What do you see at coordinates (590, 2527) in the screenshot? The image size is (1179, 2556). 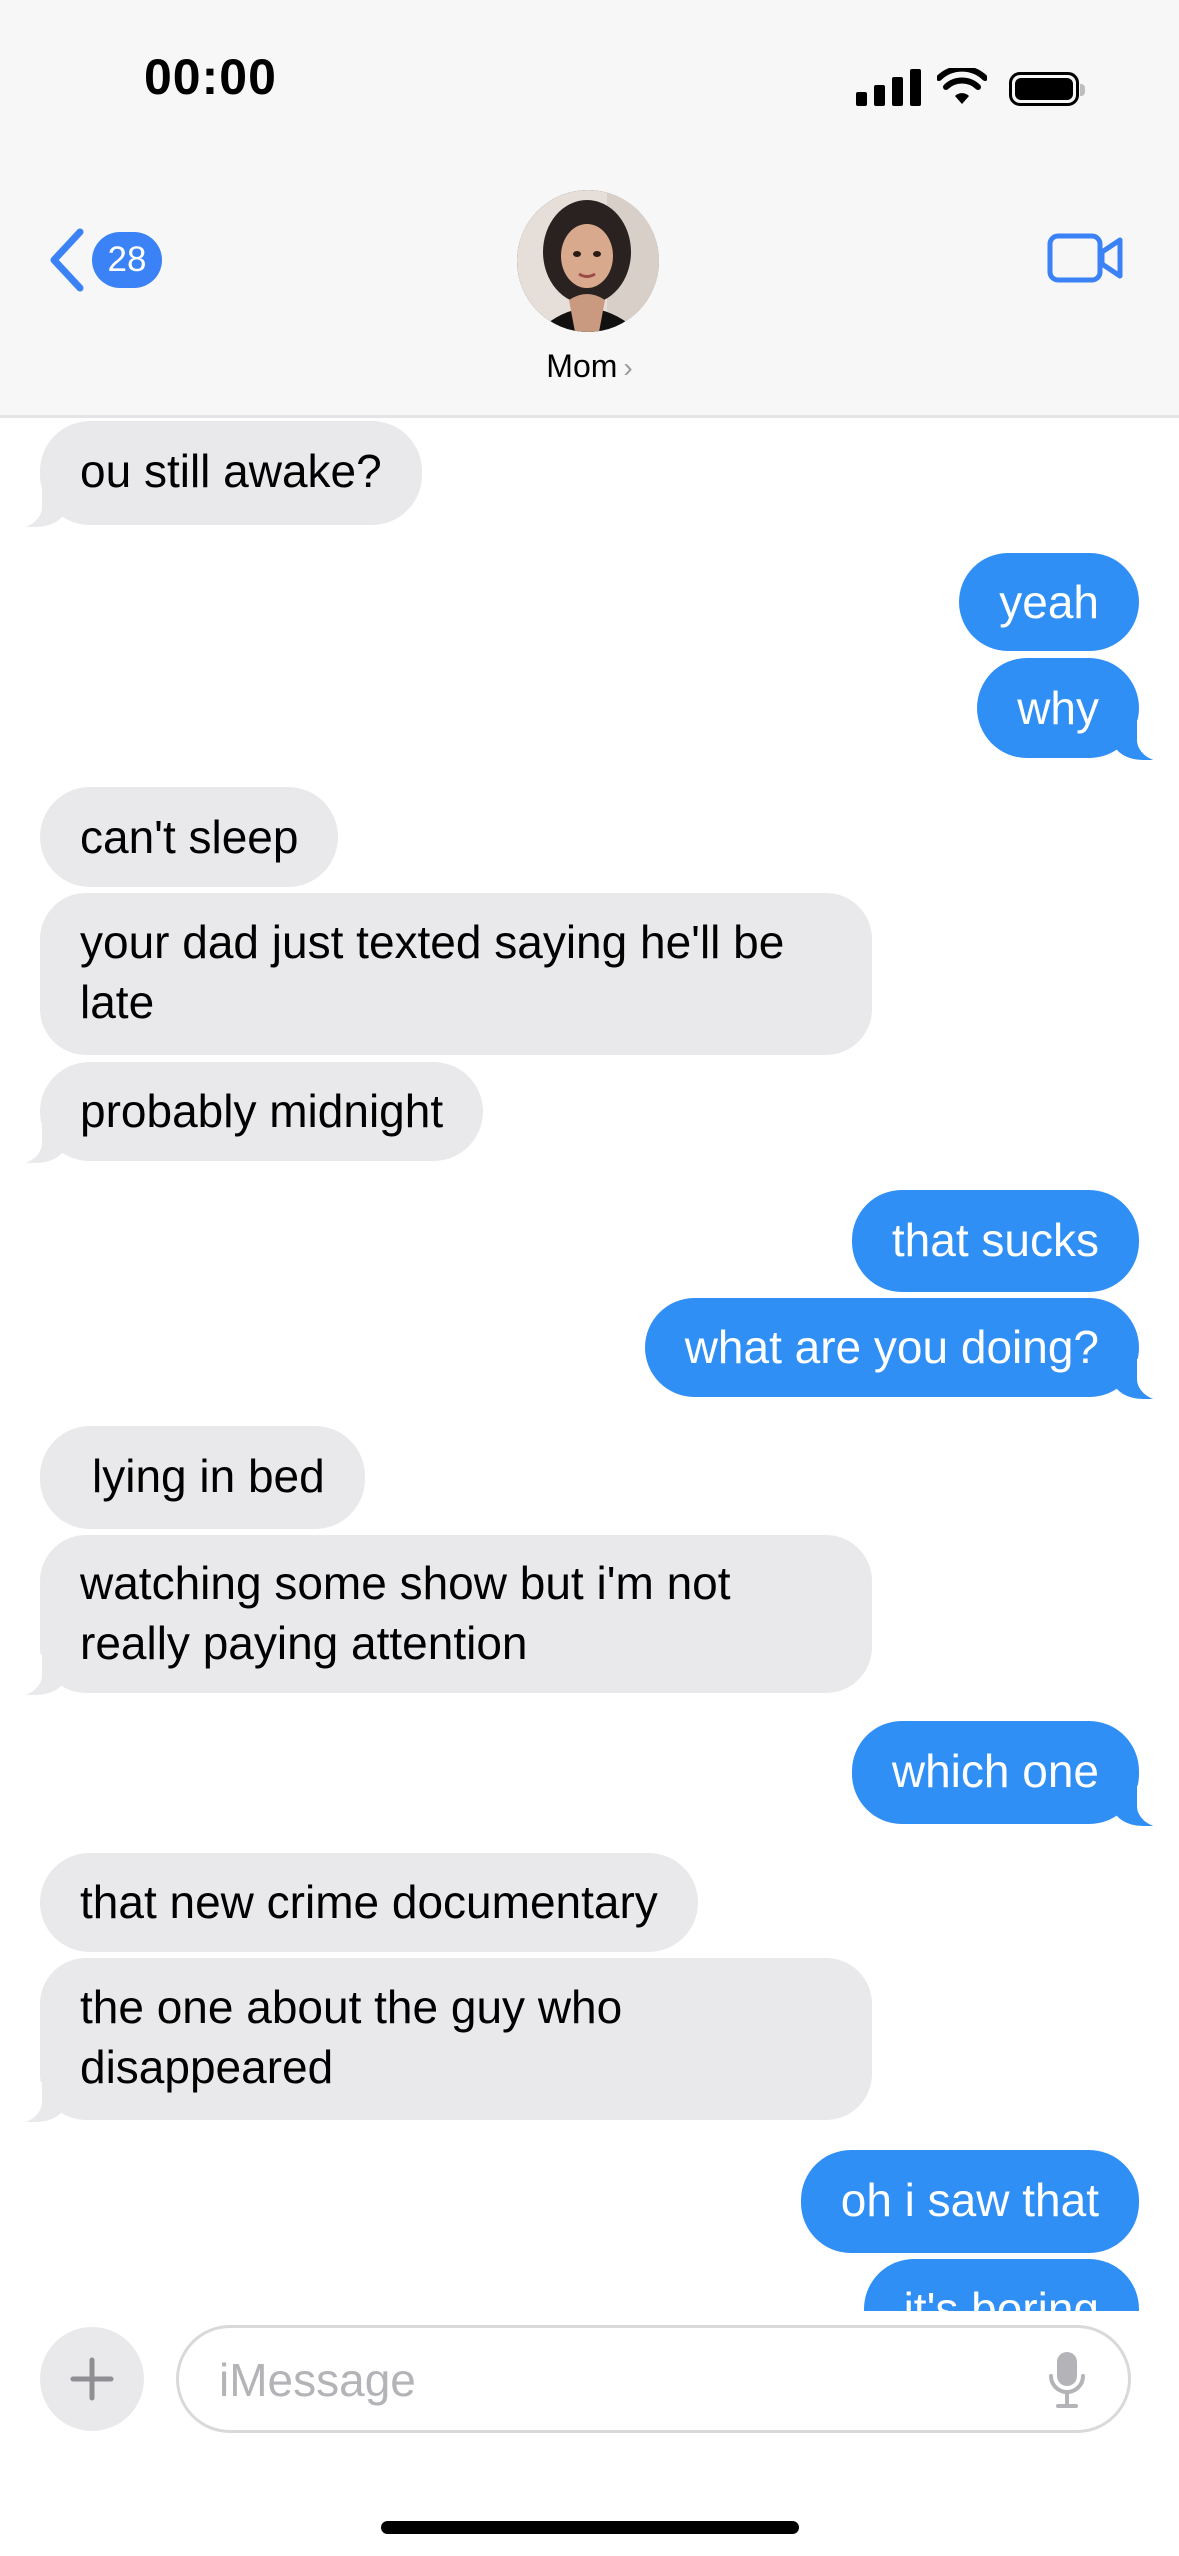 I see `home-indicator` at bounding box center [590, 2527].